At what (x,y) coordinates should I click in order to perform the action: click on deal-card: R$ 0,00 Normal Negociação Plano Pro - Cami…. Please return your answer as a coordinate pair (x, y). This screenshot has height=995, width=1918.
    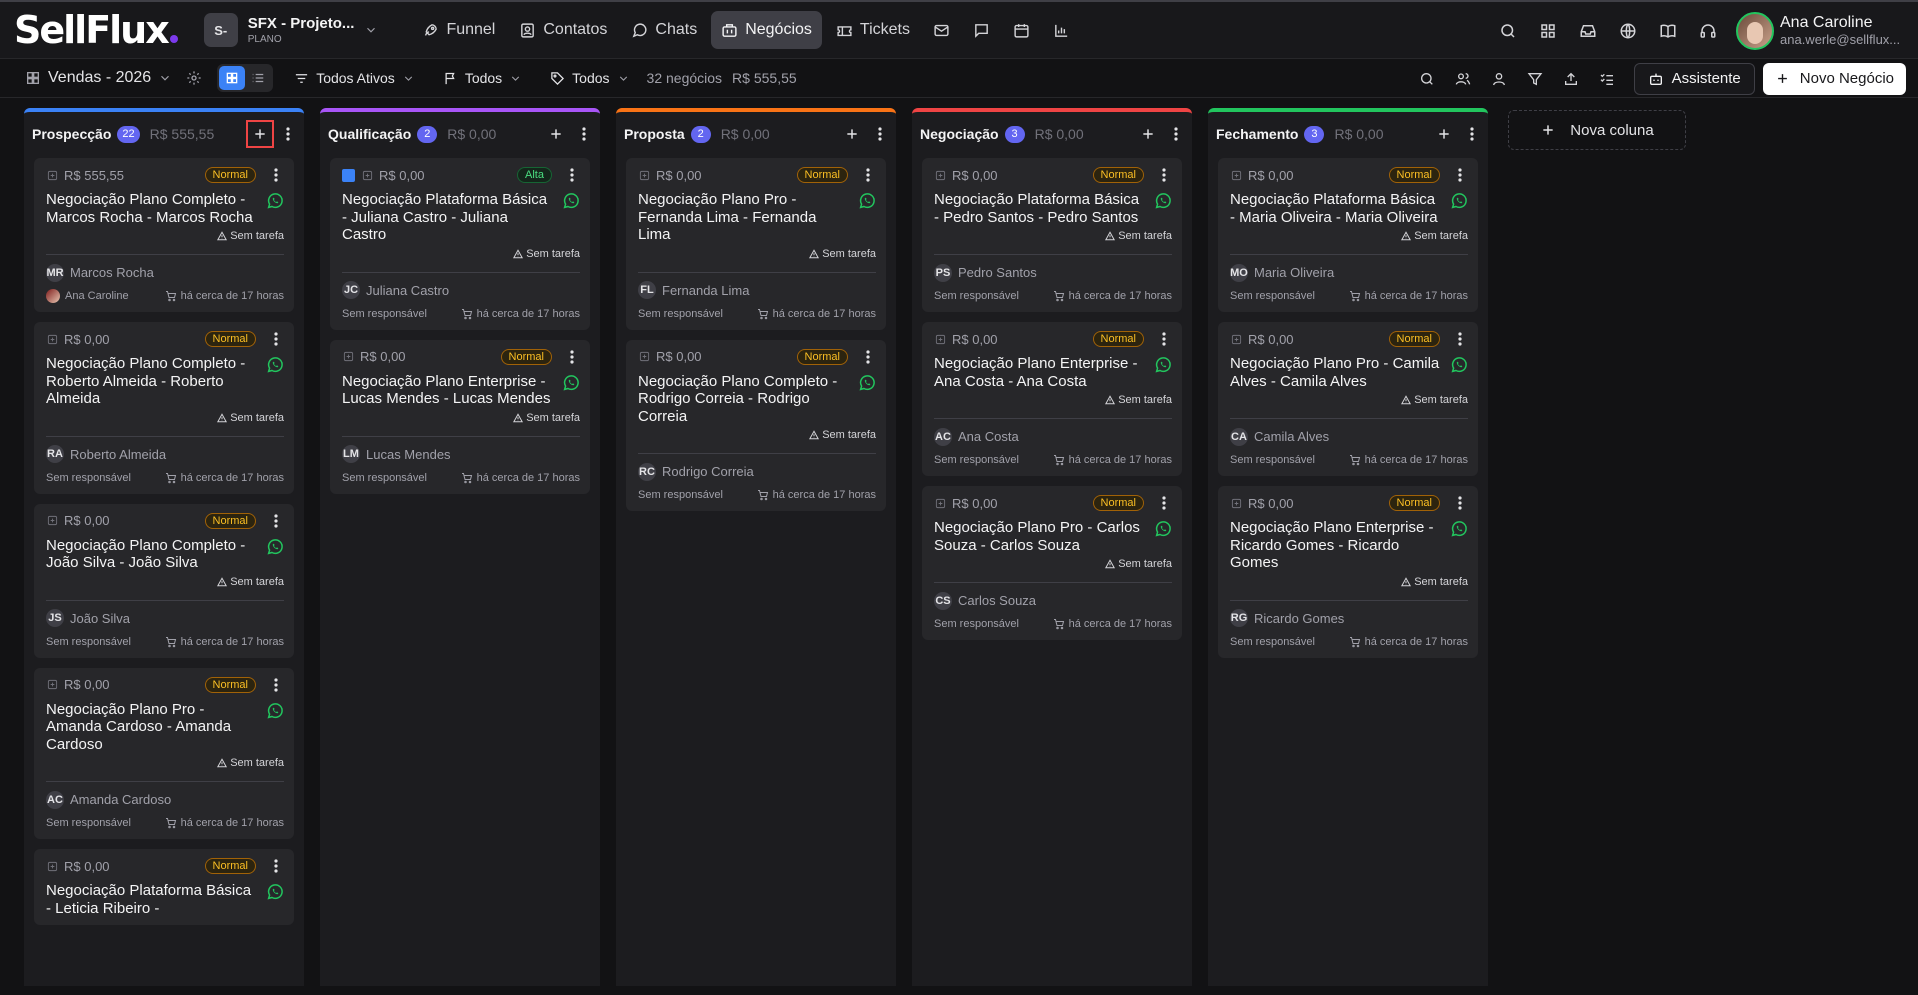
    Looking at the image, I should click on (1348, 399).